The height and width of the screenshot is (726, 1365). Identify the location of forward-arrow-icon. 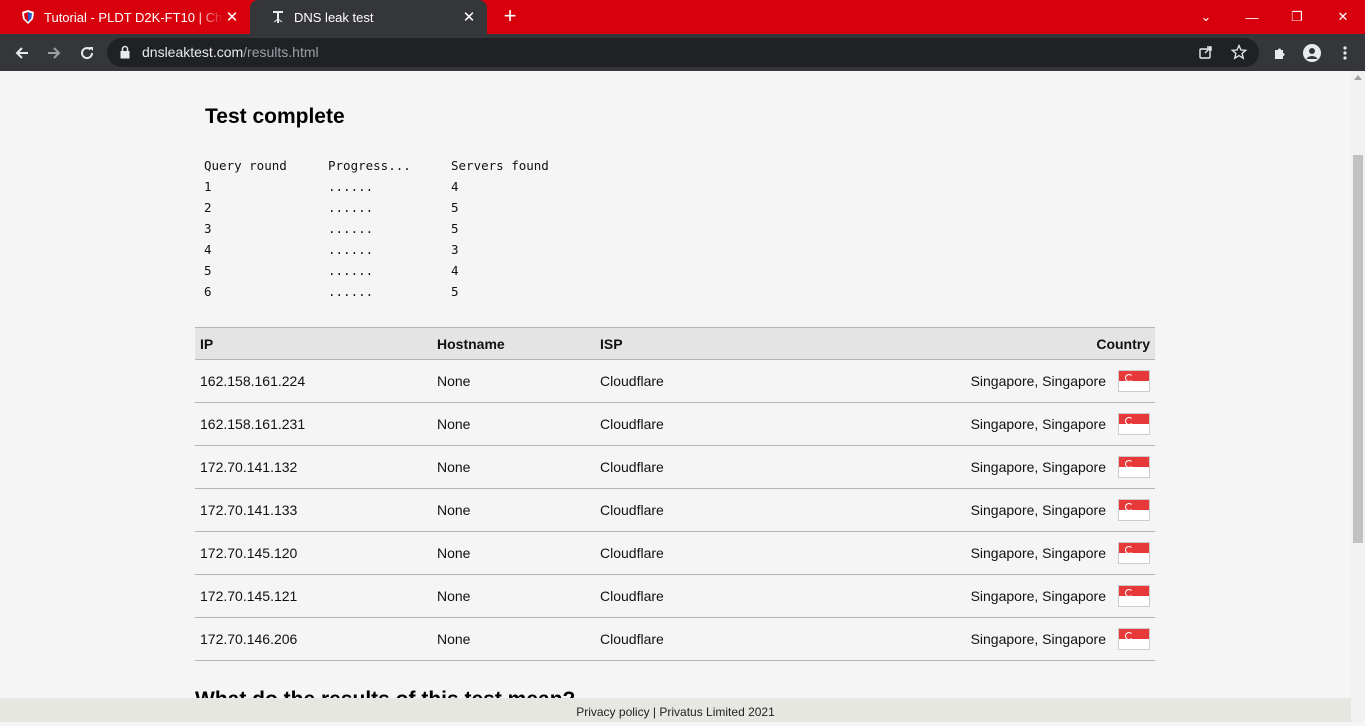
(54, 53).